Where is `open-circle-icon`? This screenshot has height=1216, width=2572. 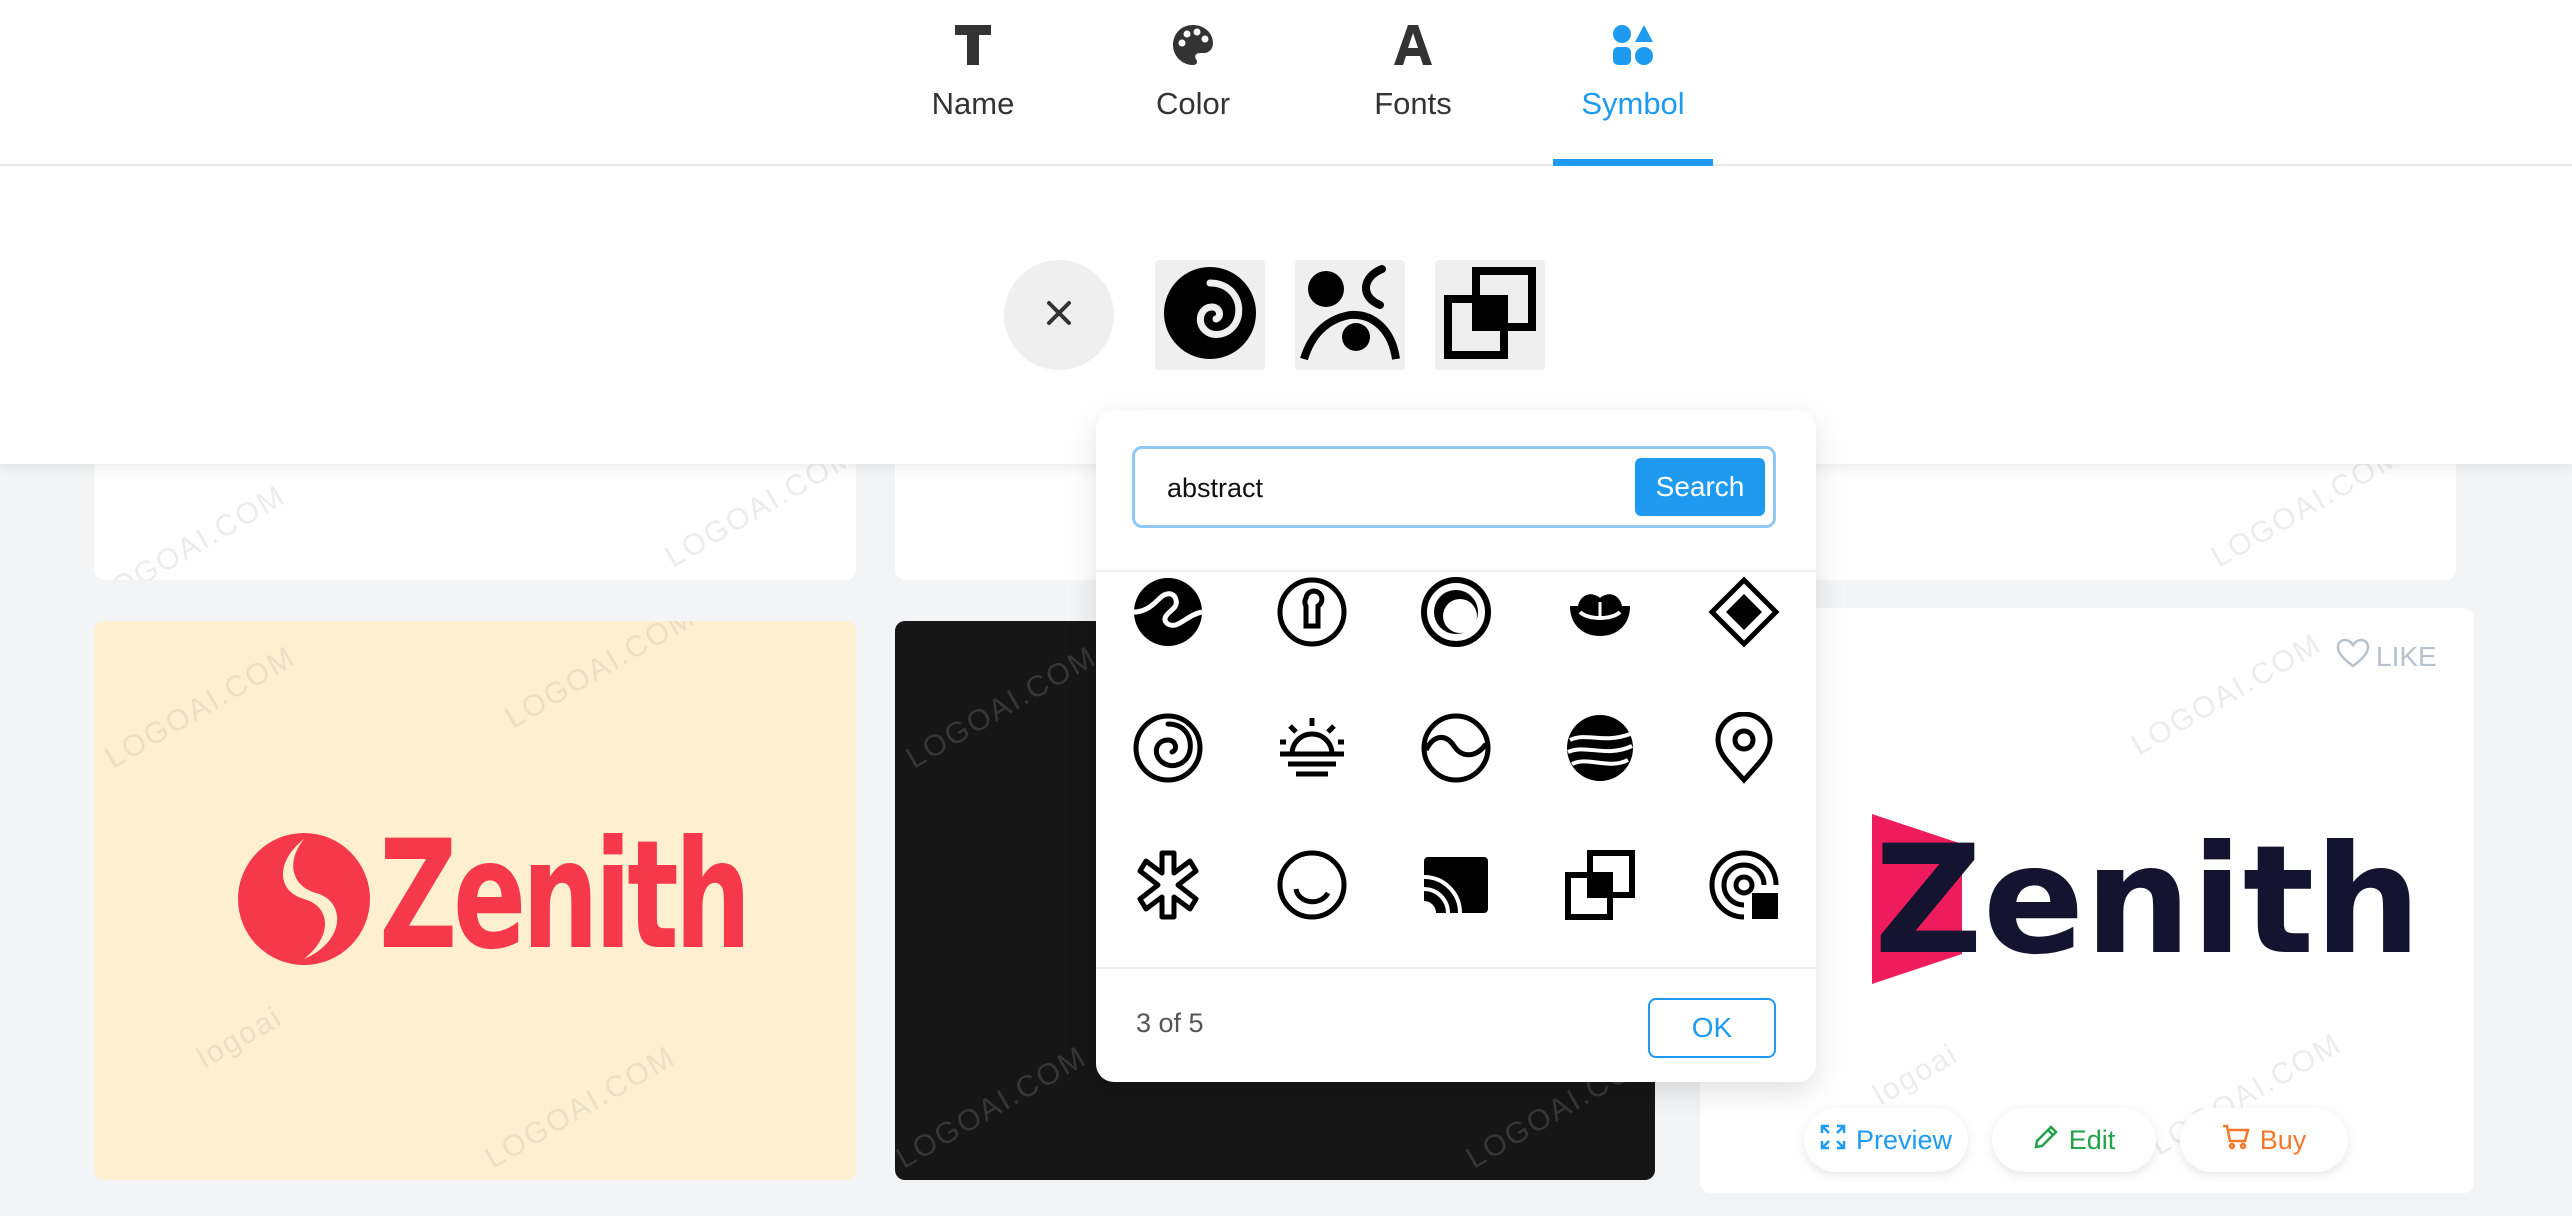
open-circle-icon is located at coordinates (1312, 885).